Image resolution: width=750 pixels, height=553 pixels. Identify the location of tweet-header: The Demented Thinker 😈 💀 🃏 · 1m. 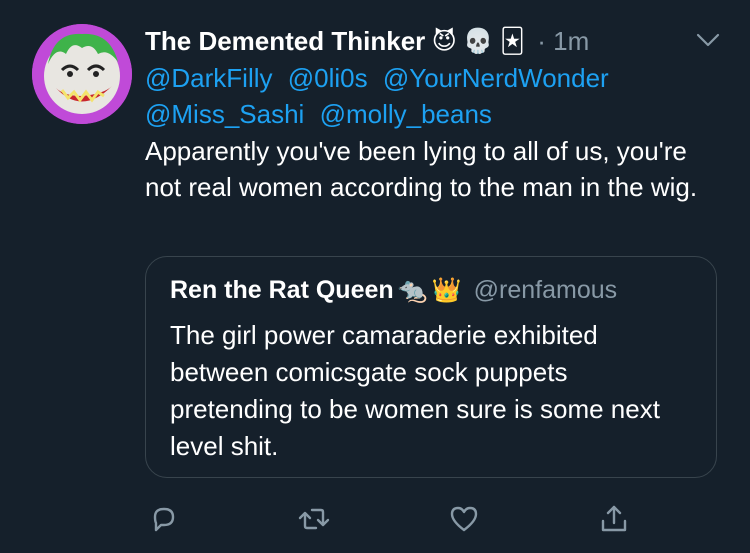
(367, 41).